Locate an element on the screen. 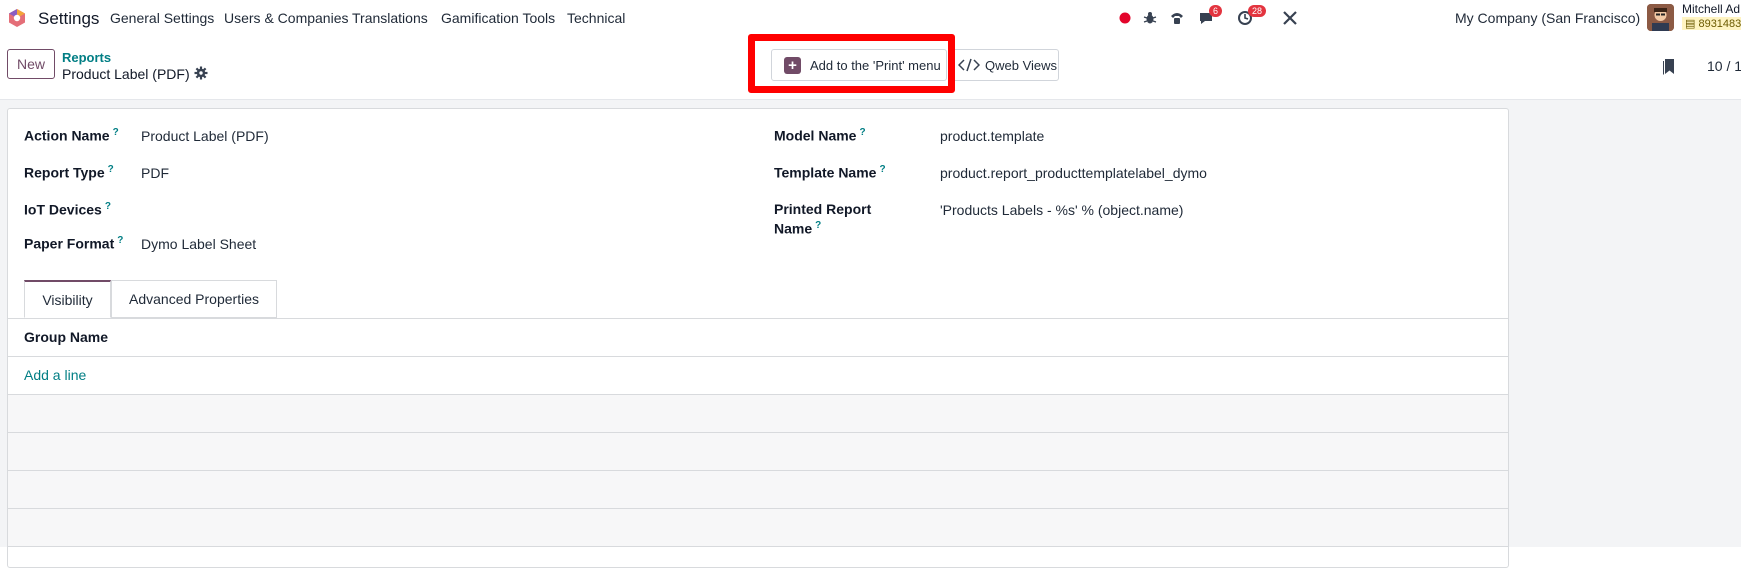 This screenshot has height=568, width=1741. tab-advanced-properties: Advanced Properties is located at coordinates (194, 299).